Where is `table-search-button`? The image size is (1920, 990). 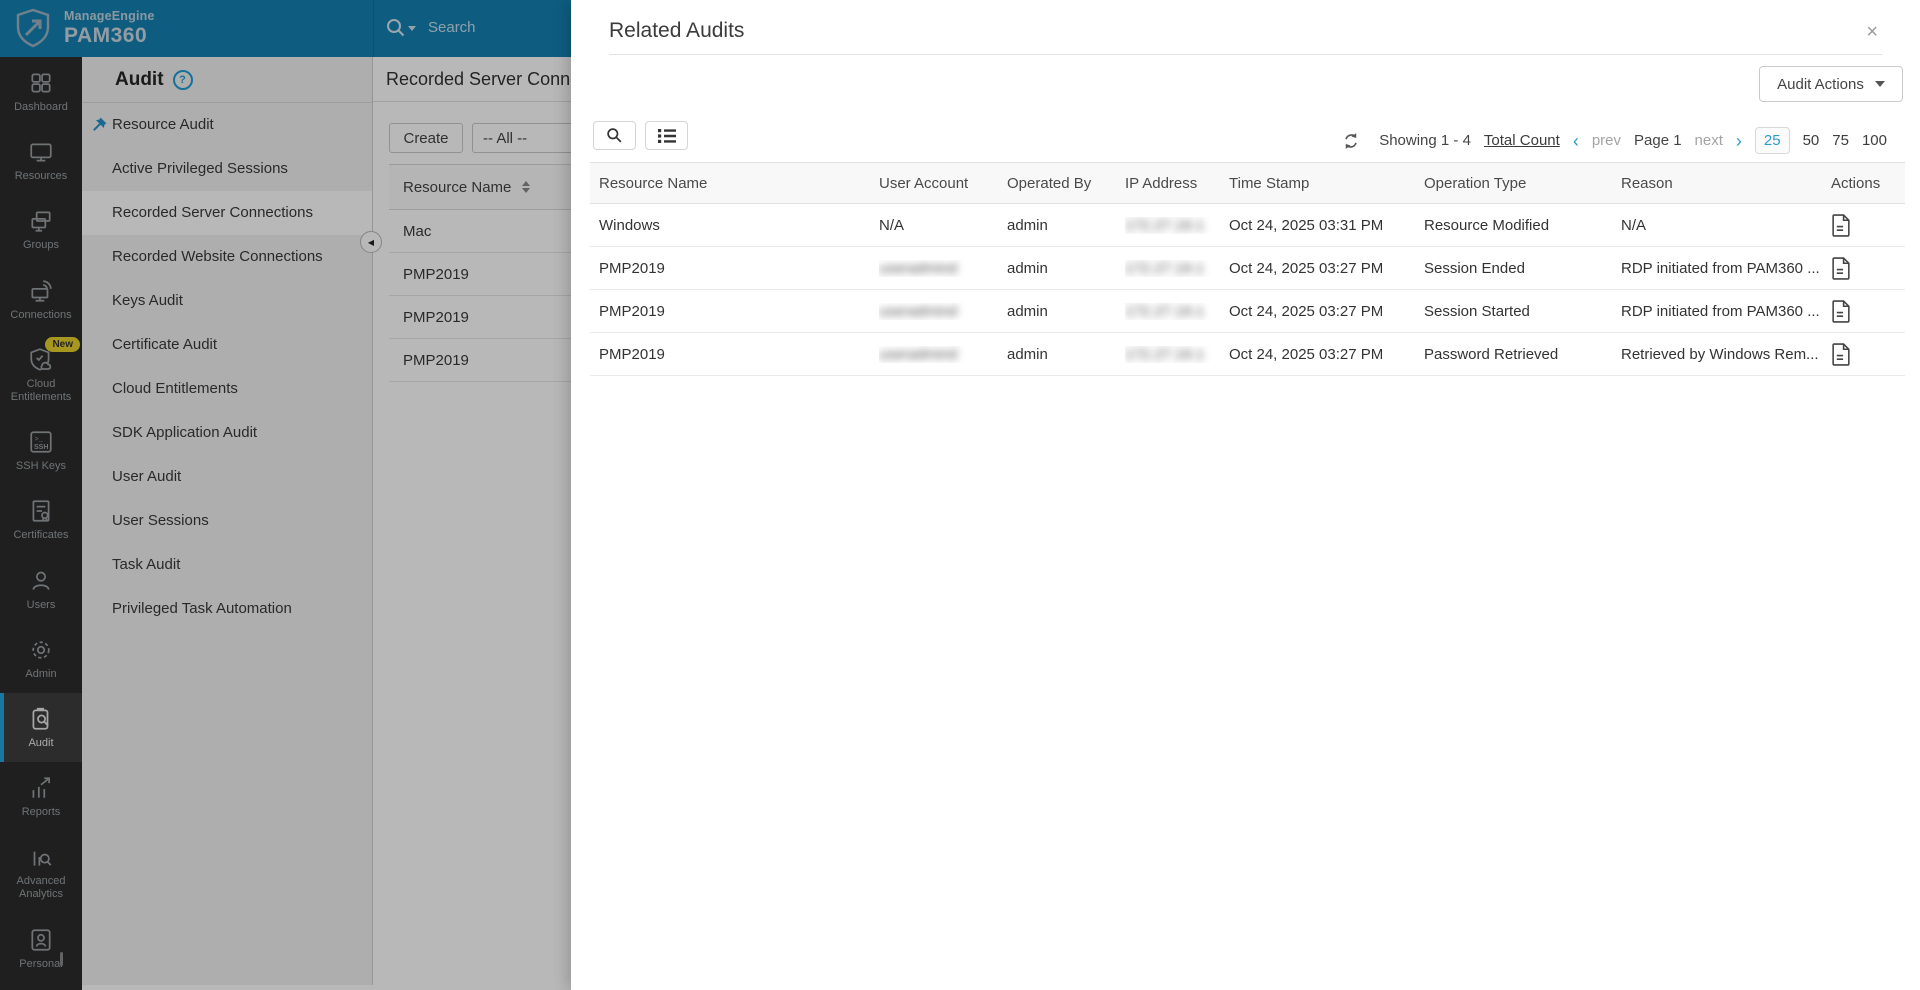
table-search-button is located at coordinates (614, 135).